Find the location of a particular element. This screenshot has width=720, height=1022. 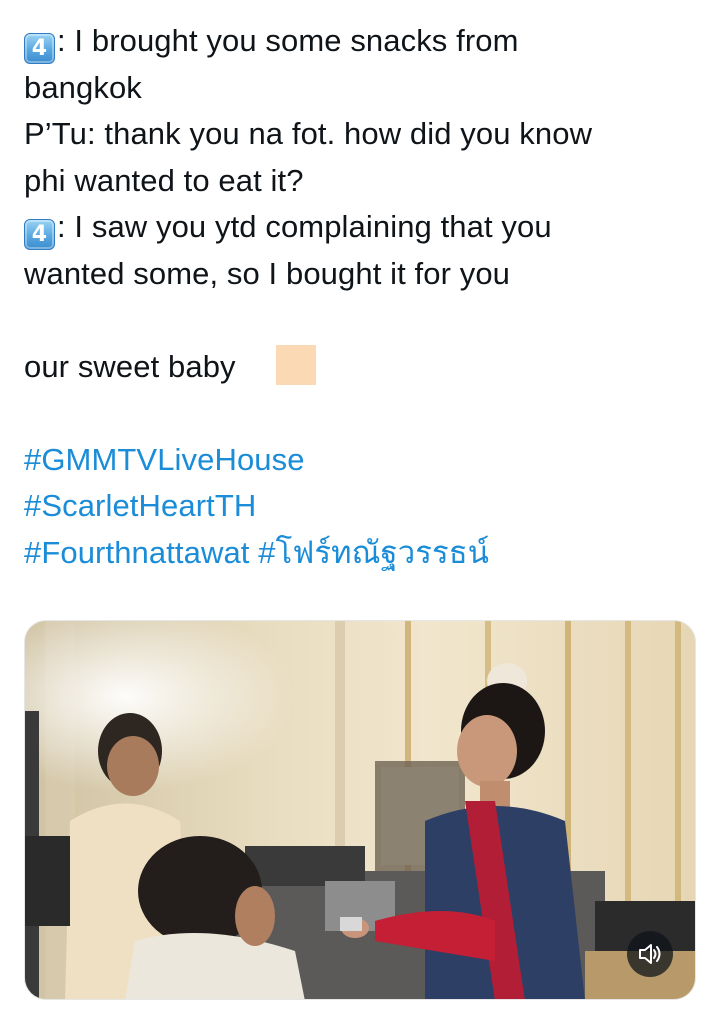

hashtag-thai-name: #โฟร์ทณัฐวรรธน์ is located at coordinates (373, 552).